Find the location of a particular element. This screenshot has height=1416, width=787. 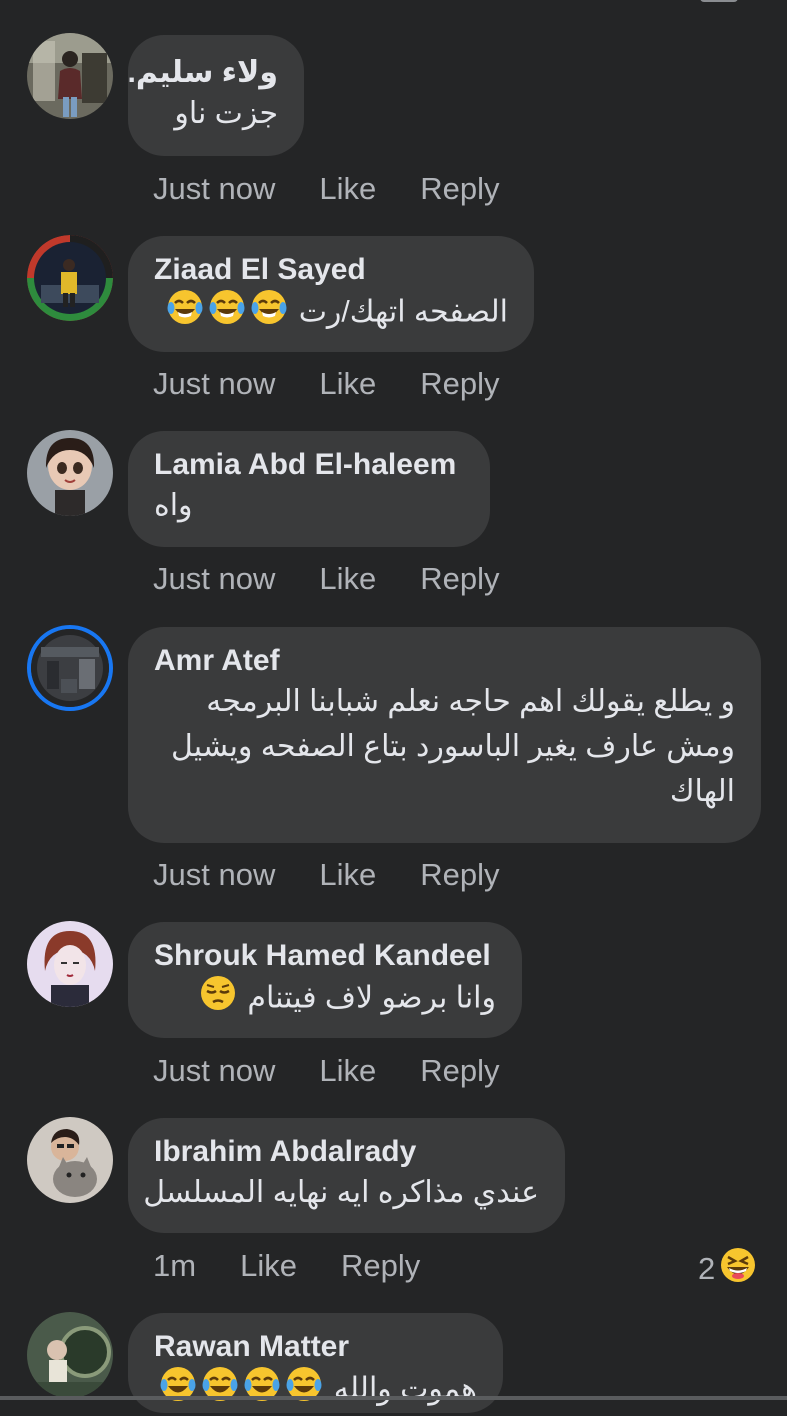

comment-author: Rawan Matter is located at coordinates (315, 1347).